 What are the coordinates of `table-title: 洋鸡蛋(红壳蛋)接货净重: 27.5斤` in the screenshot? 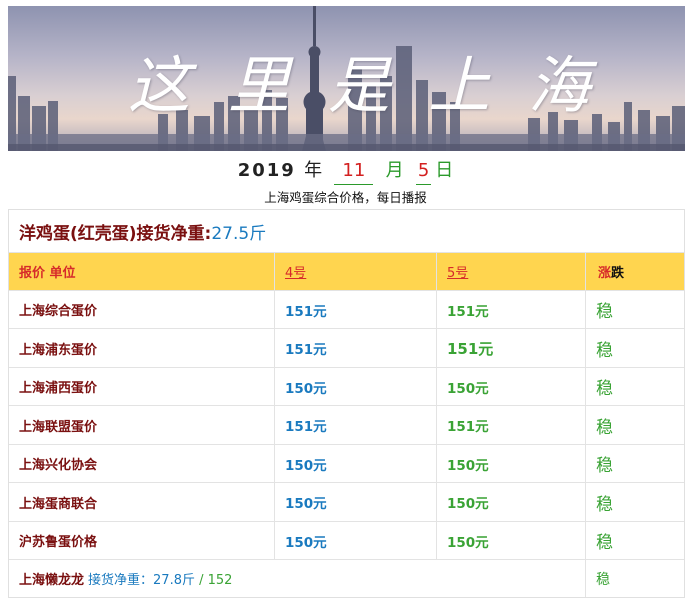 It's located at (346, 231).